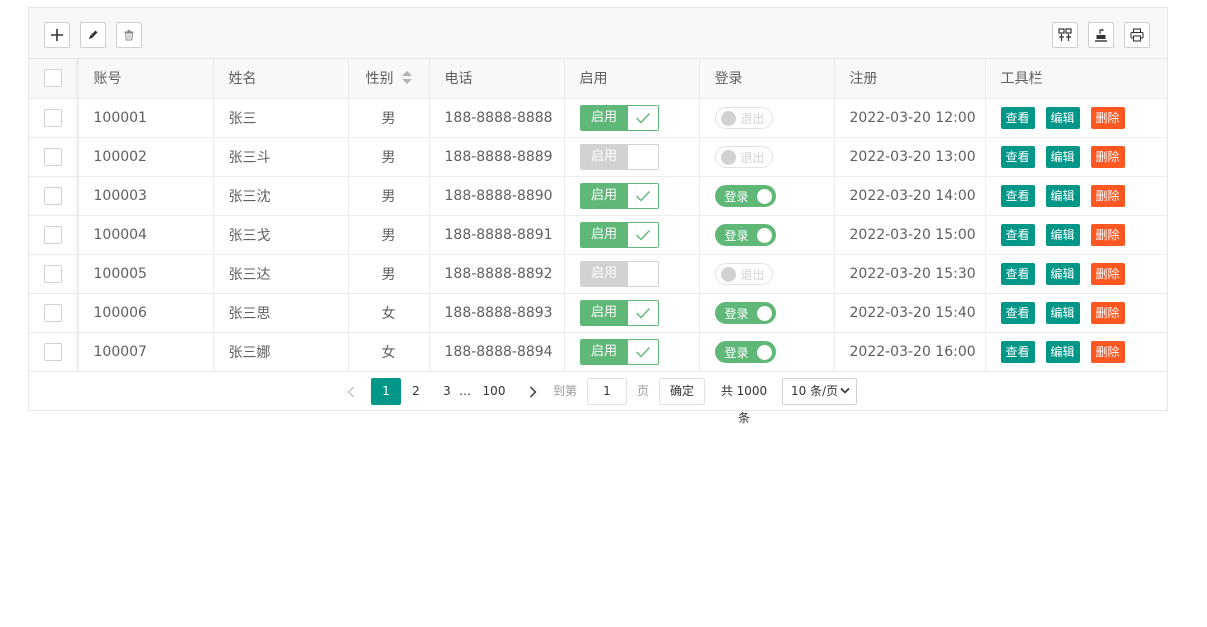 This screenshot has width=1207, height=627. I want to click on header-sex: 性别, so click(389, 79).